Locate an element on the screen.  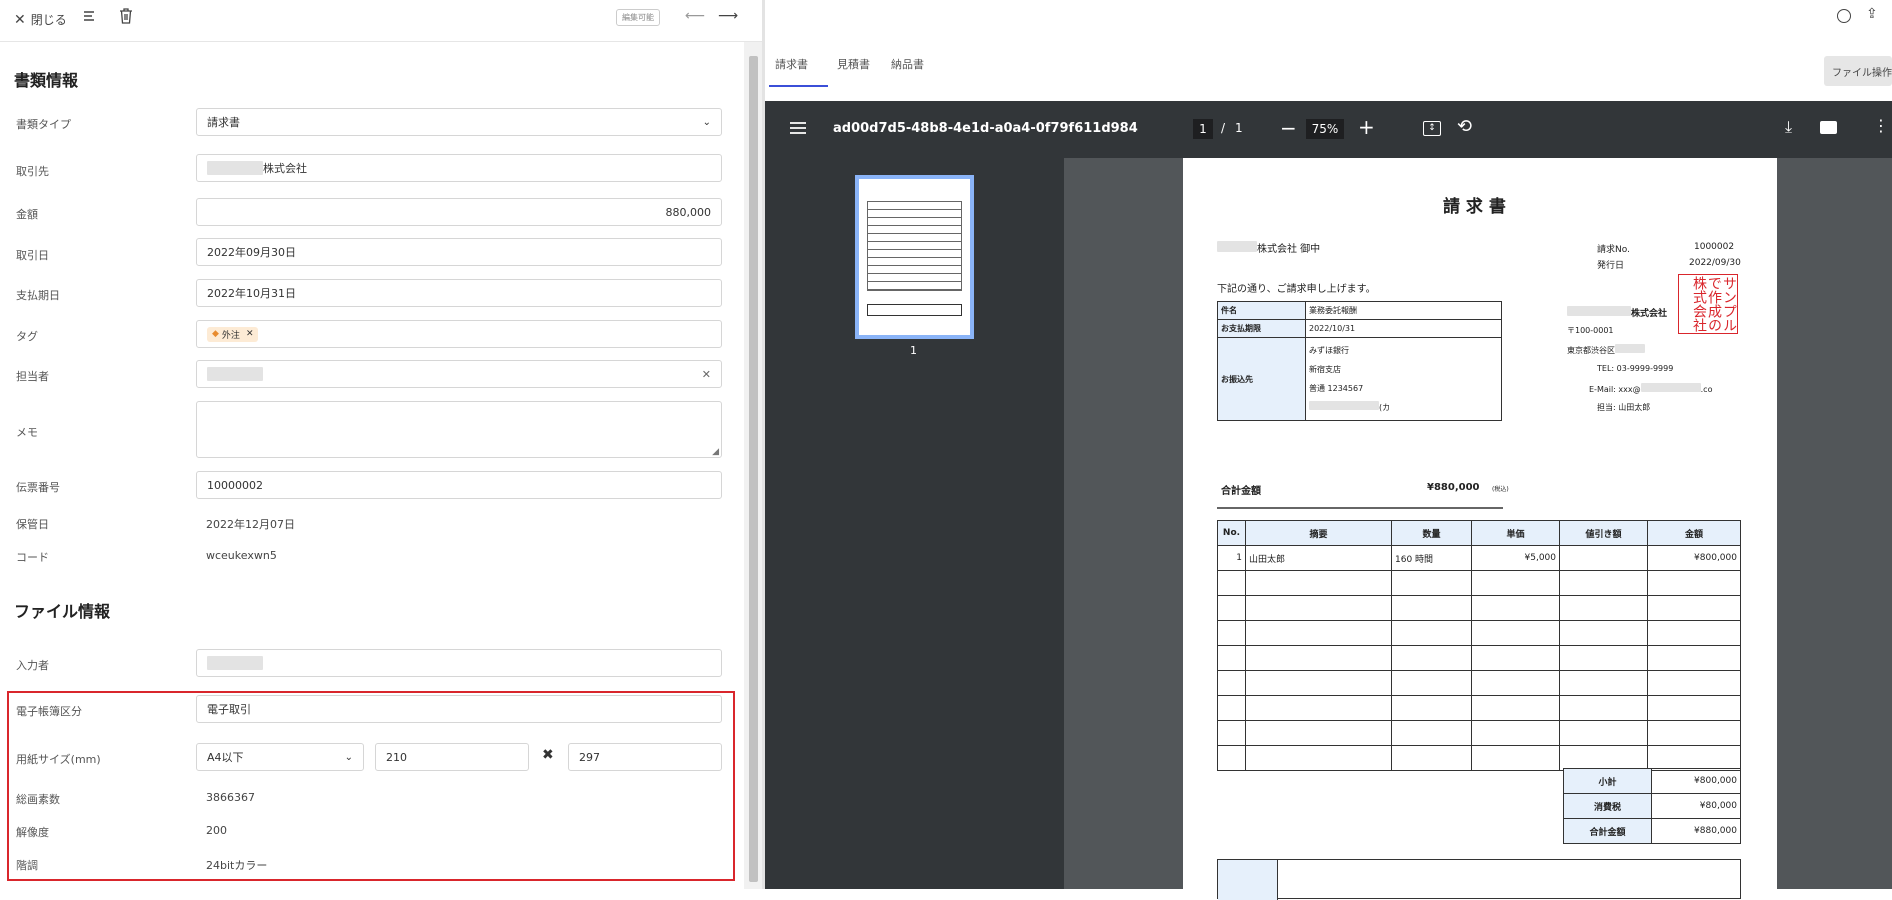
pixels-label: 総画素数 is located at coordinates (38, 799).